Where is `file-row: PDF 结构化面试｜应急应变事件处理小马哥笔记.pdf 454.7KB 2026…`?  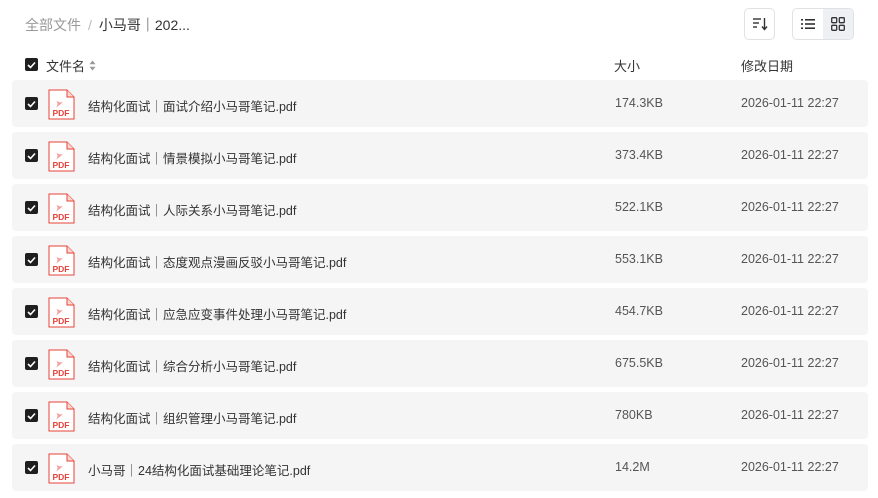
file-row: PDF 结构化面试｜应急应变事件处理小马哥笔记.pdf 454.7KB 2026… is located at coordinates (440, 311).